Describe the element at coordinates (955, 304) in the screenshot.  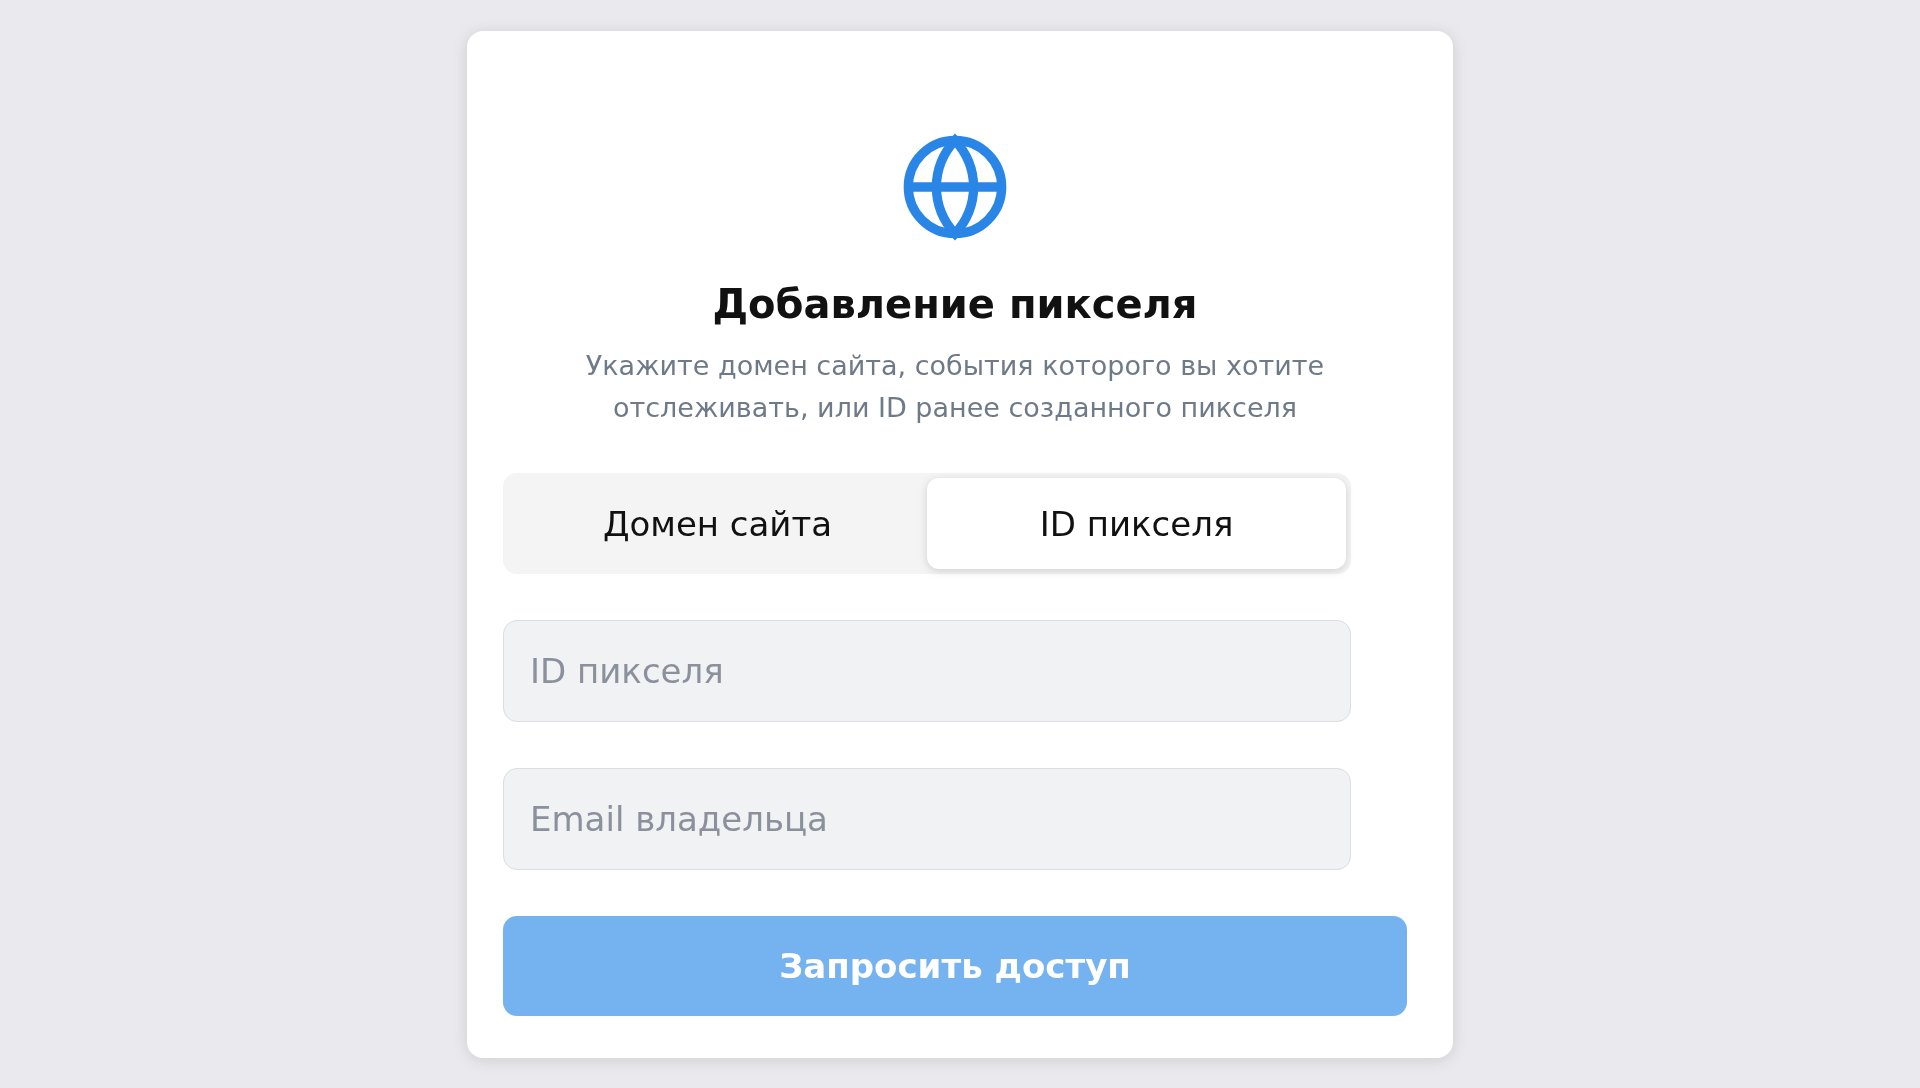
I see `dialog-title: Добавление пикселя` at that location.